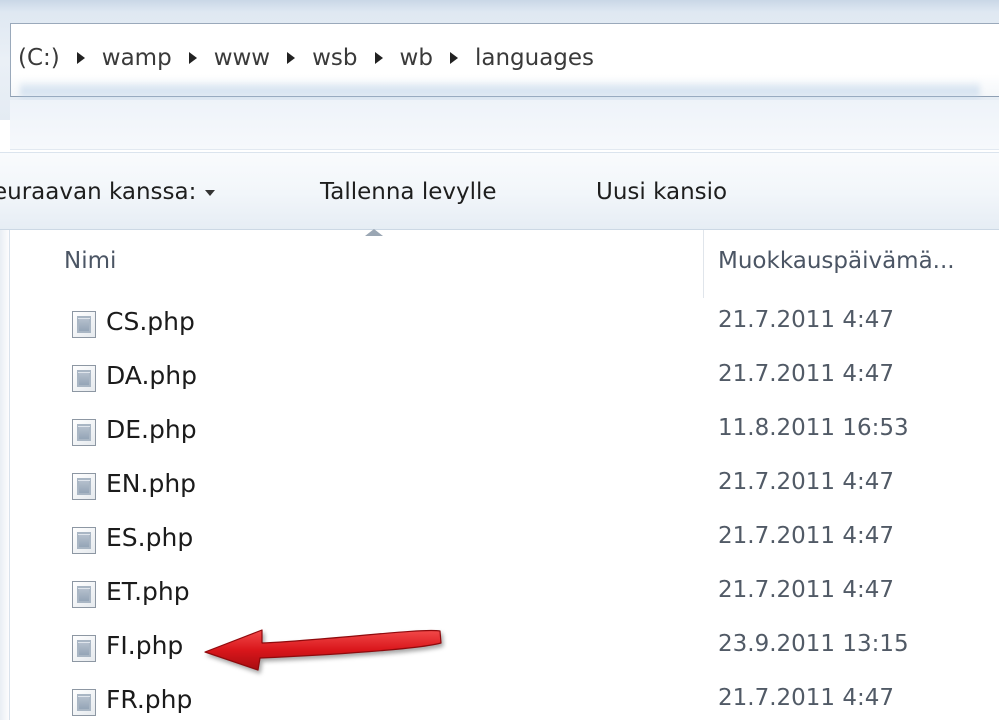 This screenshot has height=720, width=999. What do you see at coordinates (504, 486) in the screenshot?
I see `file-row-en: EN.php 21.7.2011 4:47` at bounding box center [504, 486].